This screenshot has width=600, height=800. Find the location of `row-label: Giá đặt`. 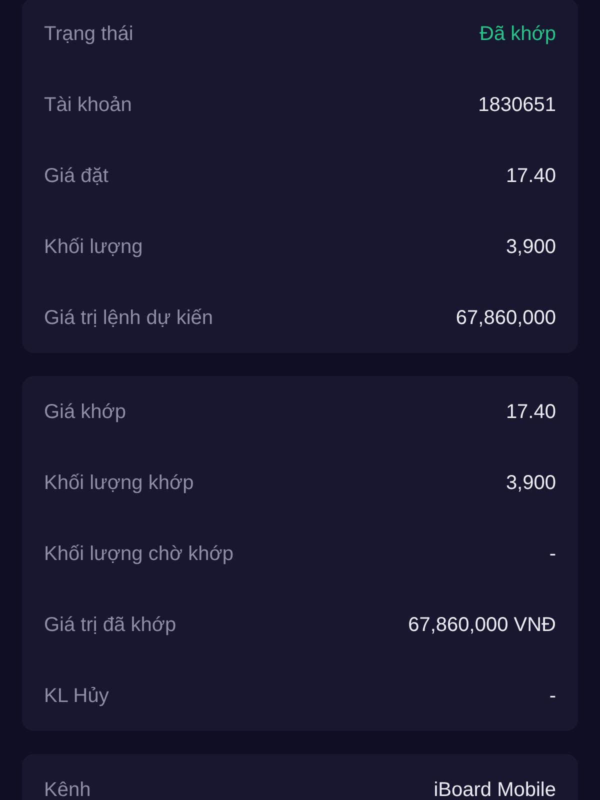

row-label: Giá đặt is located at coordinates (76, 176).